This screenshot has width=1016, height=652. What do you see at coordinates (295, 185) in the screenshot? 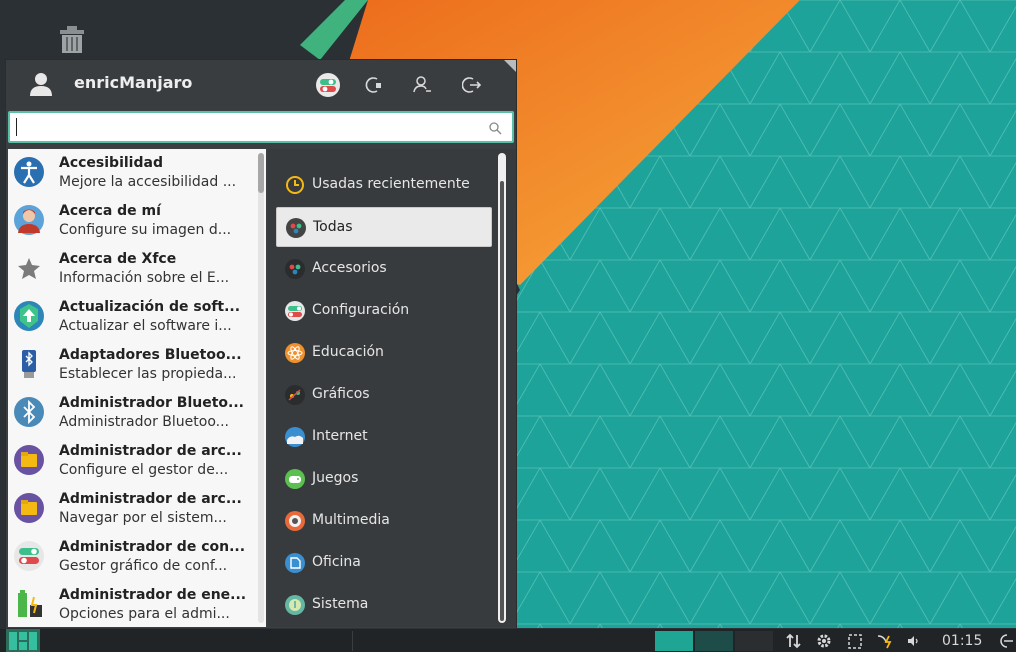
I see `clock-icon` at bounding box center [295, 185].